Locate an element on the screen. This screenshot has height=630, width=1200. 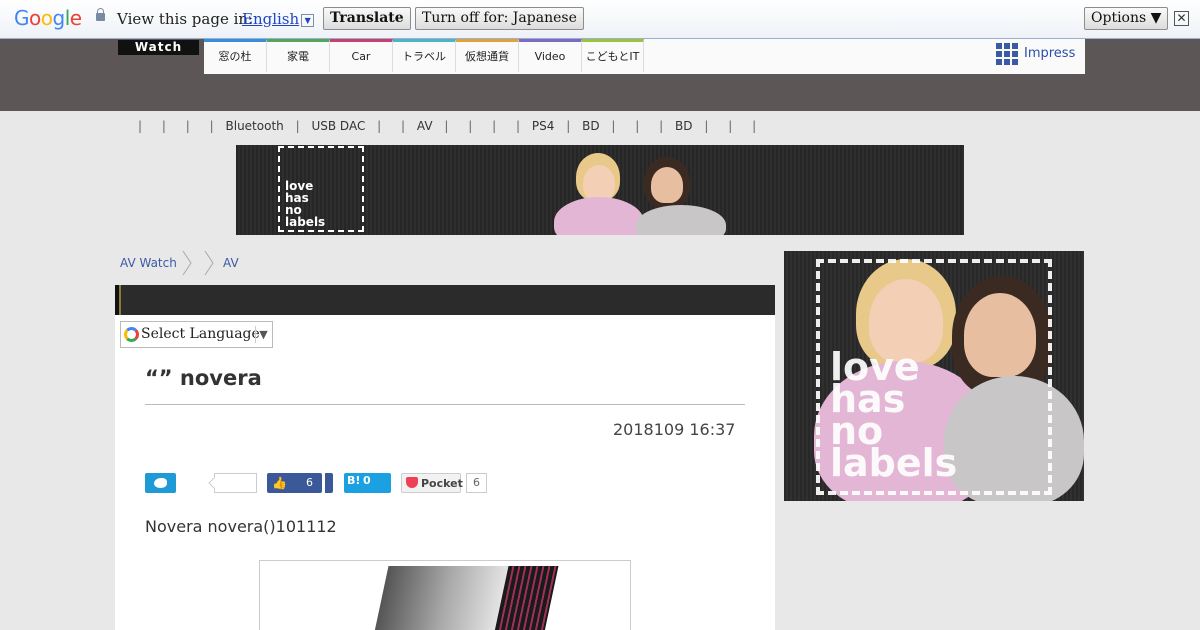
article-header-bar is located at coordinates (445, 300).